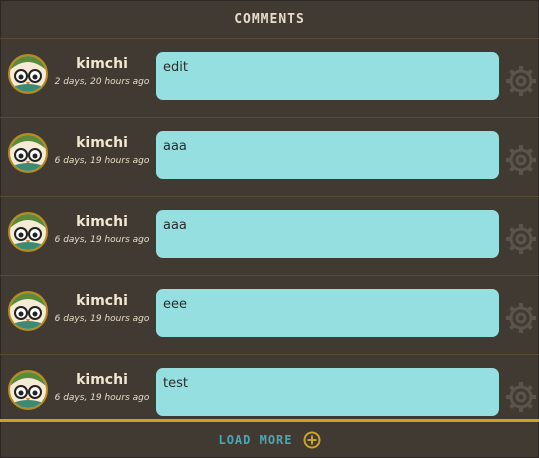  Describe the element at coordinates (102, 82) in the screenshot. I see `timestamp: 2 days, 20 hours ago` at that location.